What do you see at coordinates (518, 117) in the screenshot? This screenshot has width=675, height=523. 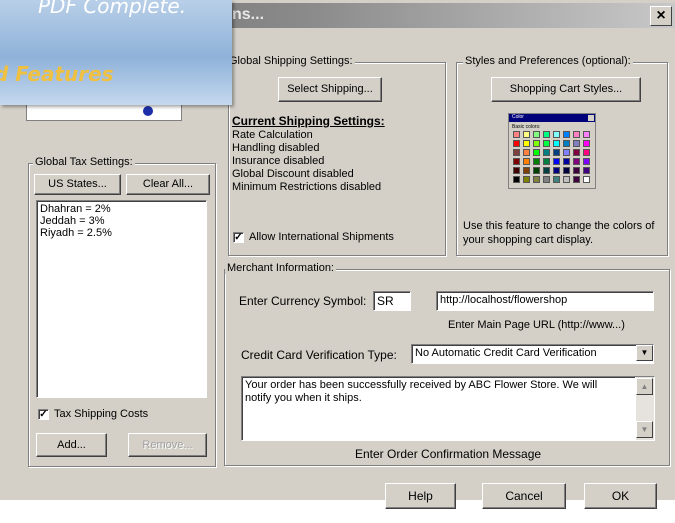 I see `palette-title: Color` at bounding box center [518, 117].